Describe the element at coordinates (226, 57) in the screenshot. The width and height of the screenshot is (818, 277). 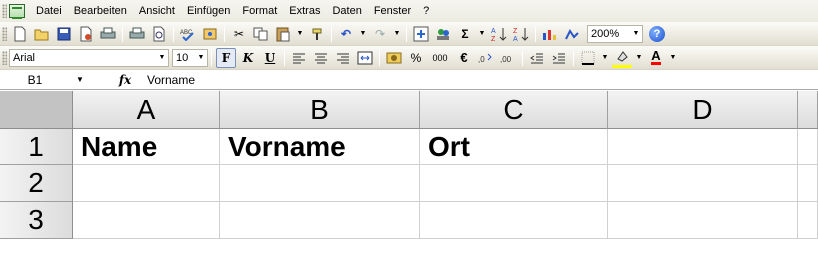
I see `bold-button: F` at that location.